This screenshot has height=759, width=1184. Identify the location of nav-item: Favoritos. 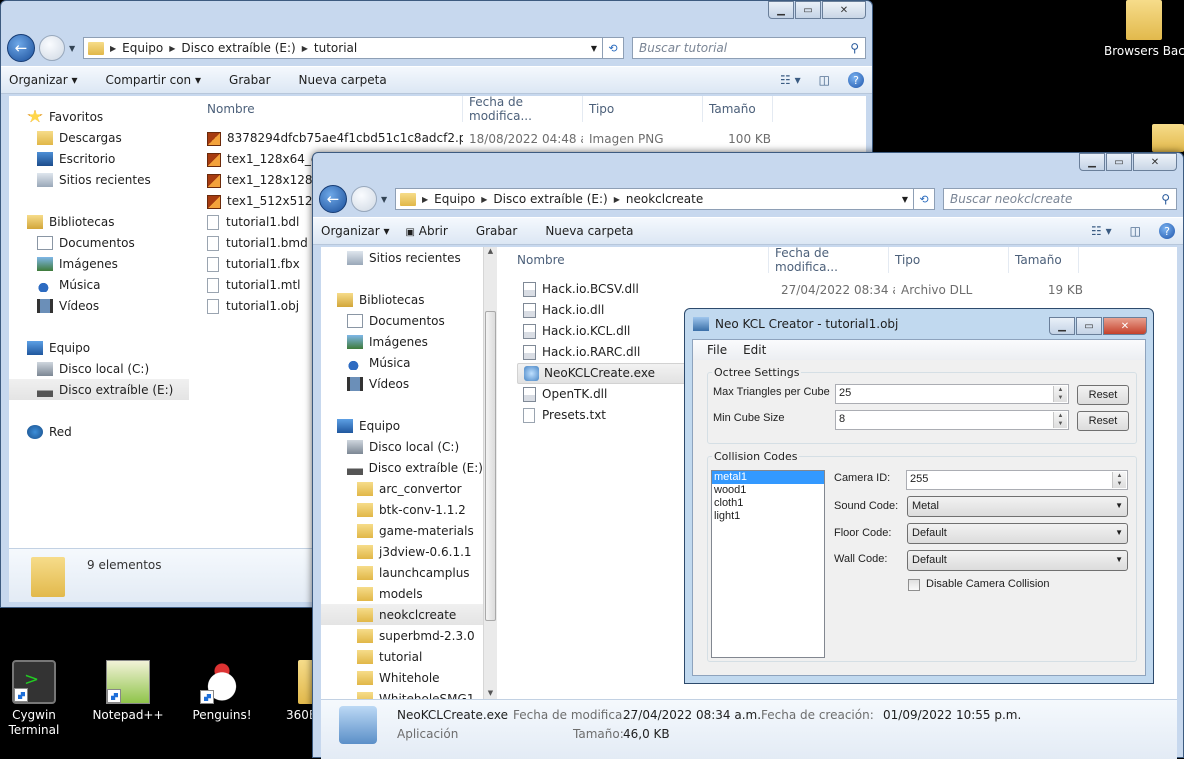
(99, 116).